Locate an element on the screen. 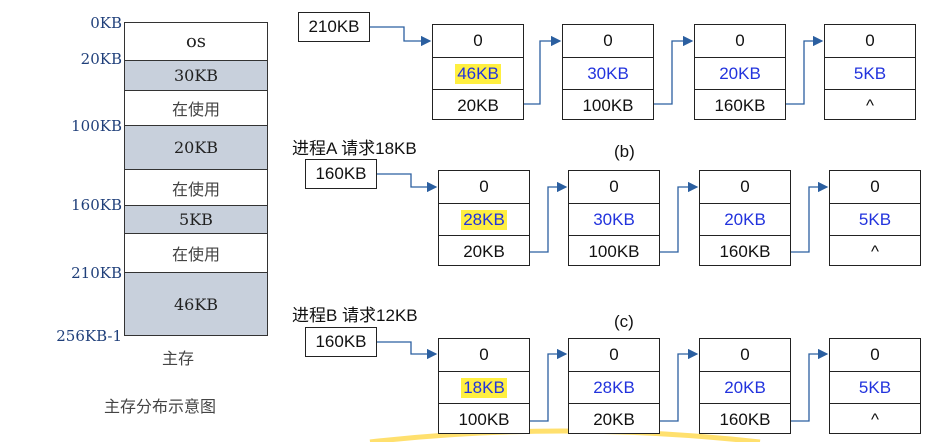 The image size is (935, 442). node-size: 18KB is located at coordinates (484, 387).